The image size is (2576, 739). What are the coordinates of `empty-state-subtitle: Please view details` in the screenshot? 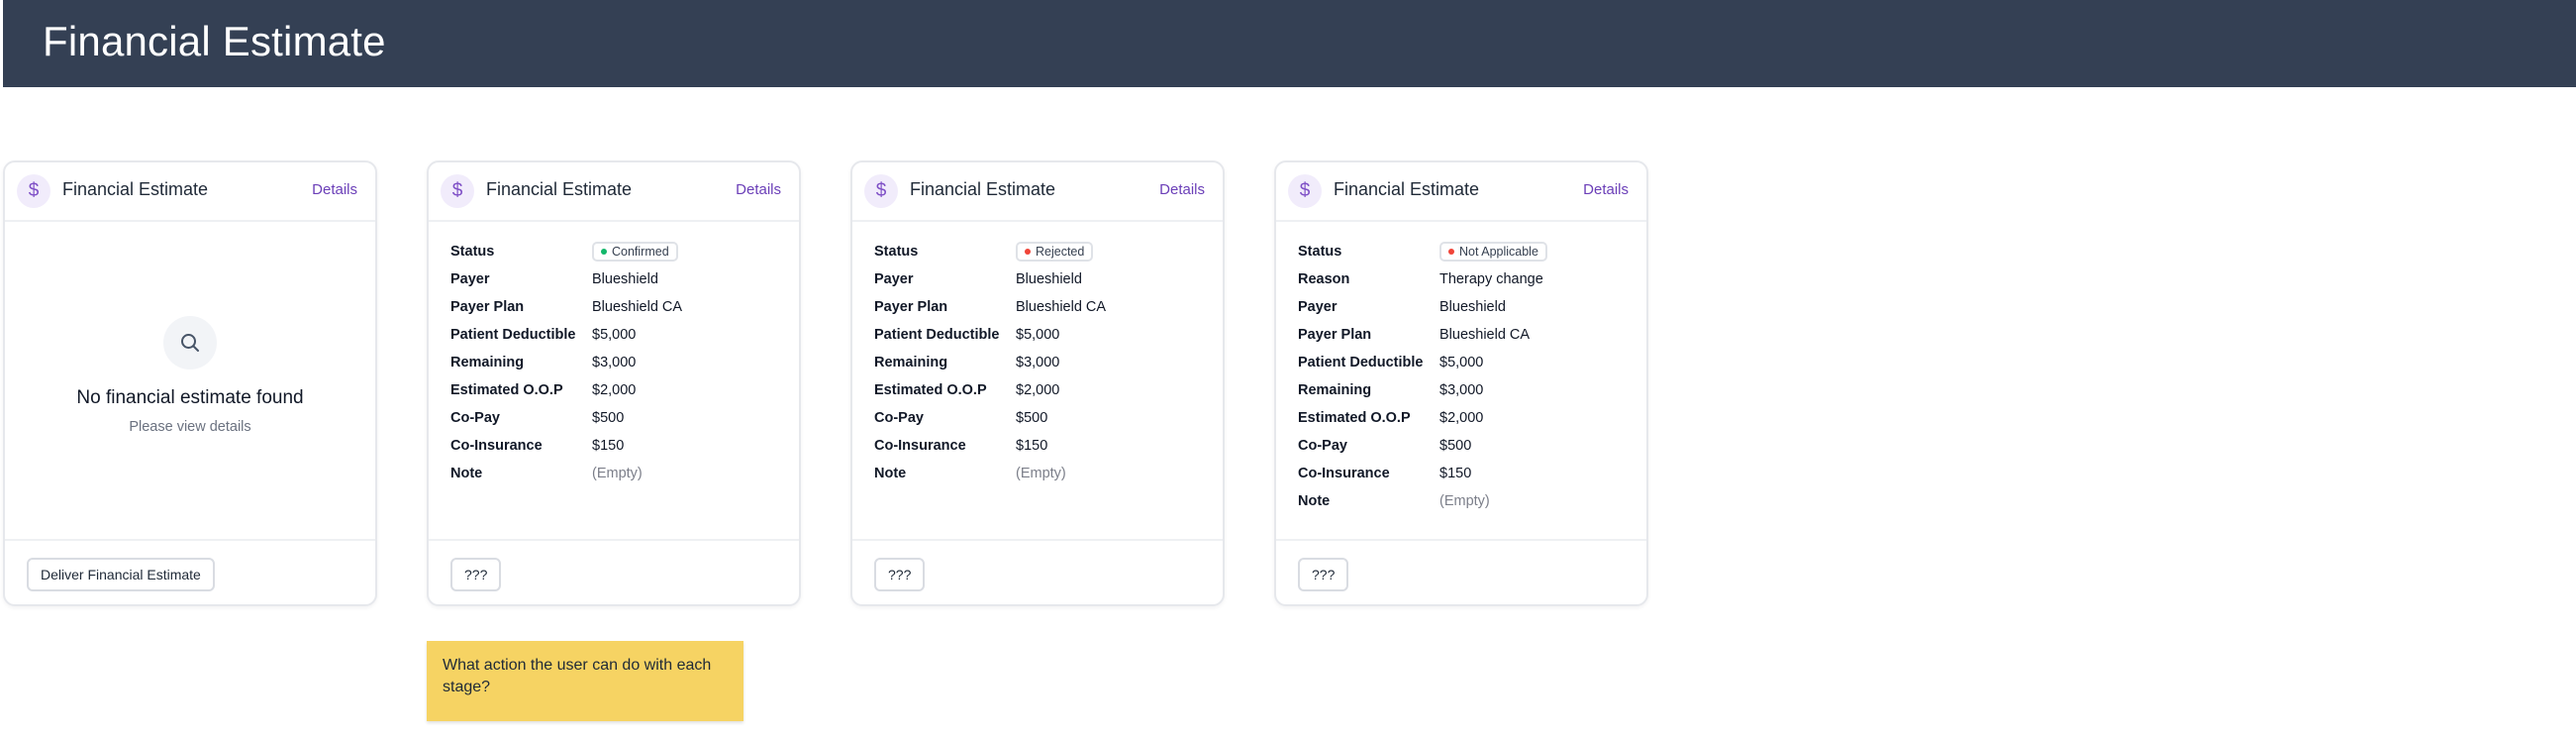 It's located at (190, 427).